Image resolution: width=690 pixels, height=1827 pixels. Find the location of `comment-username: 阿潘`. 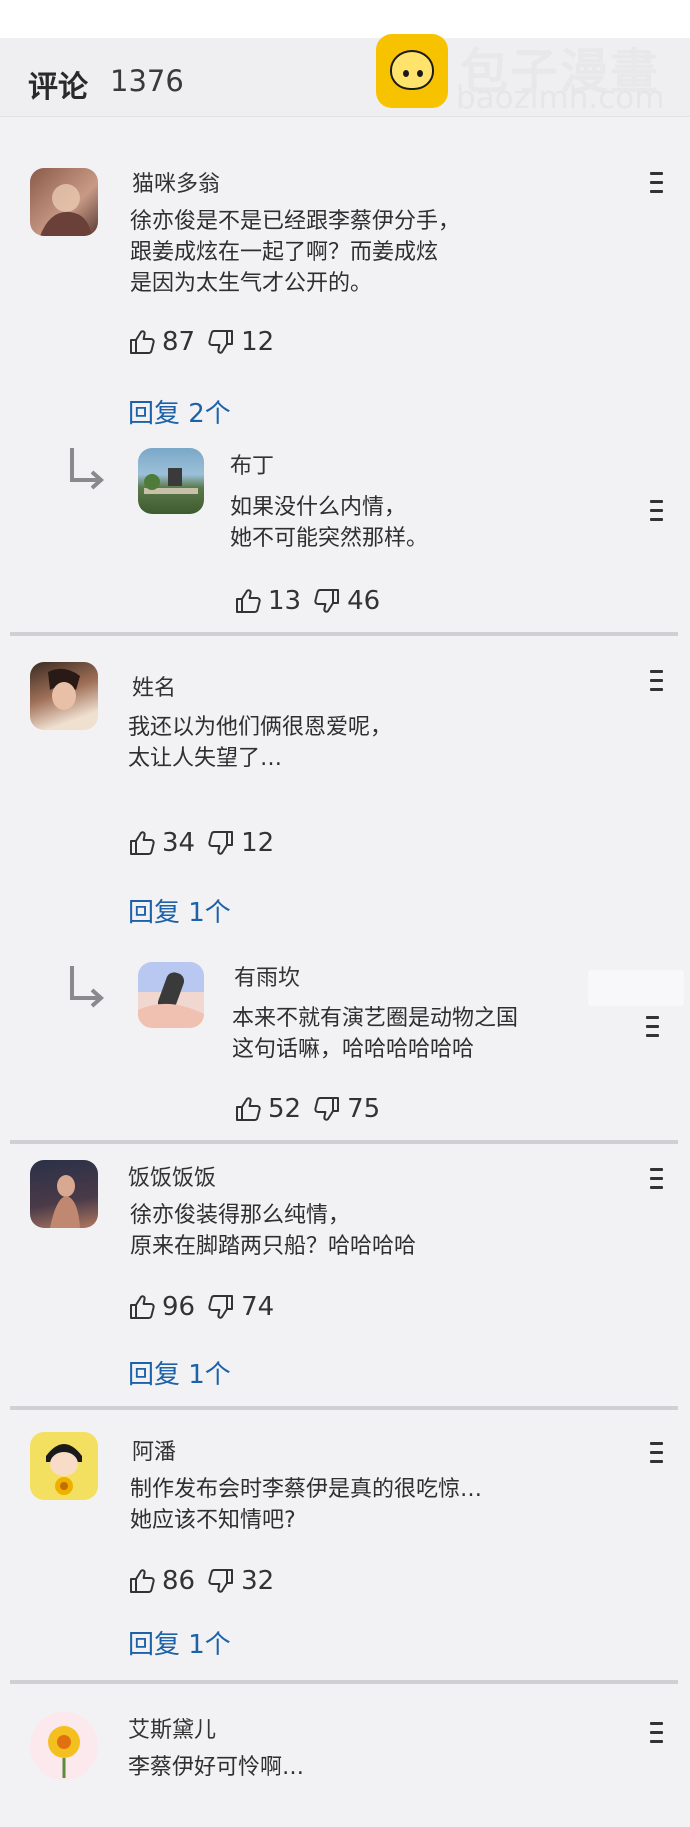

comment-username: 阿潘 is located at coordinates (154, 1450).